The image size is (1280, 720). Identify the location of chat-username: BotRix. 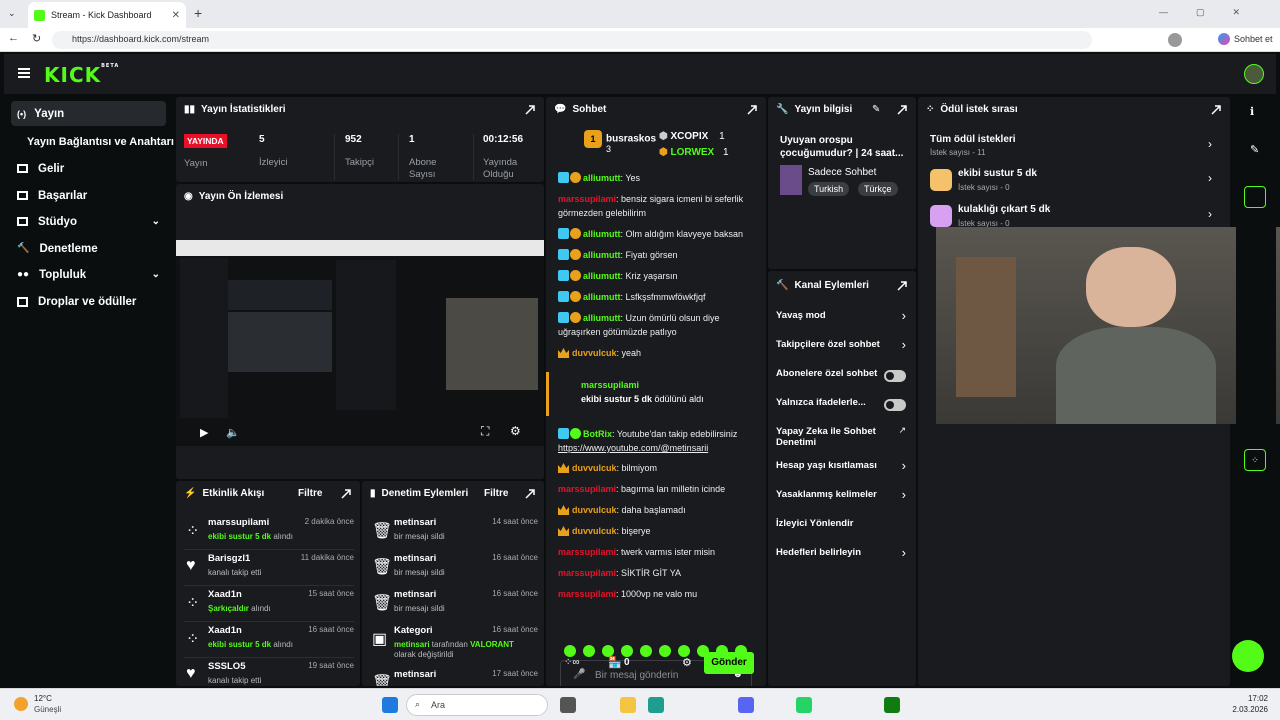
(597, 434).